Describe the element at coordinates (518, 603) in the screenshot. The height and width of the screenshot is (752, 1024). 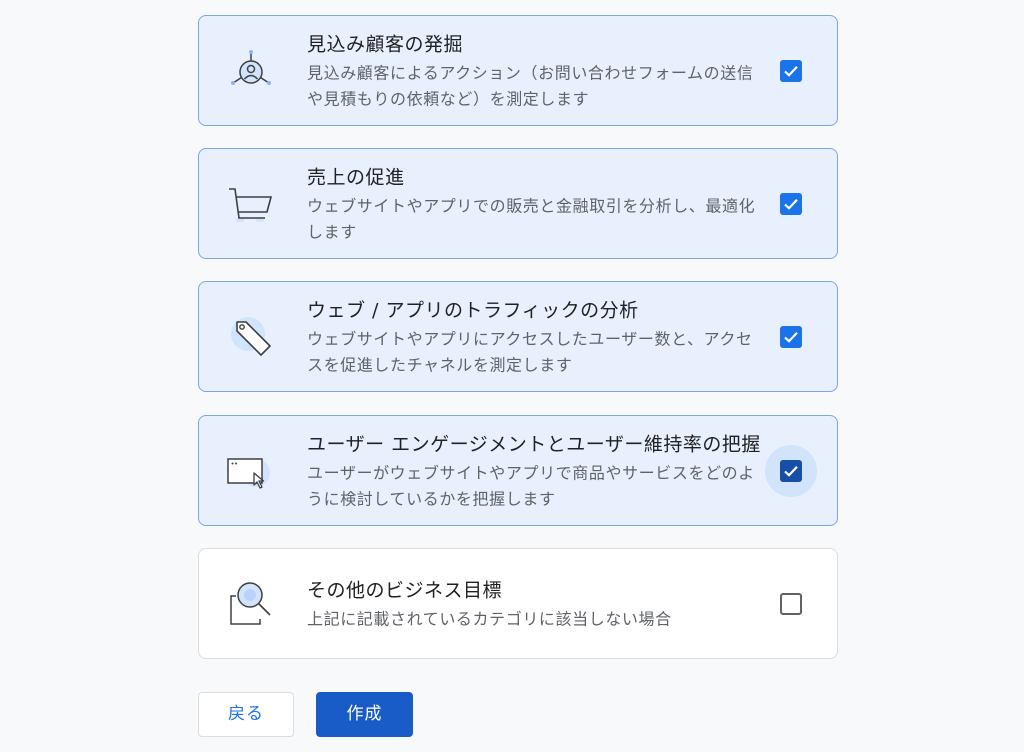
I see `goal-card-other: その他のビジネス目標 上記に記載されているカテゴリに該当しない場合` at that location.